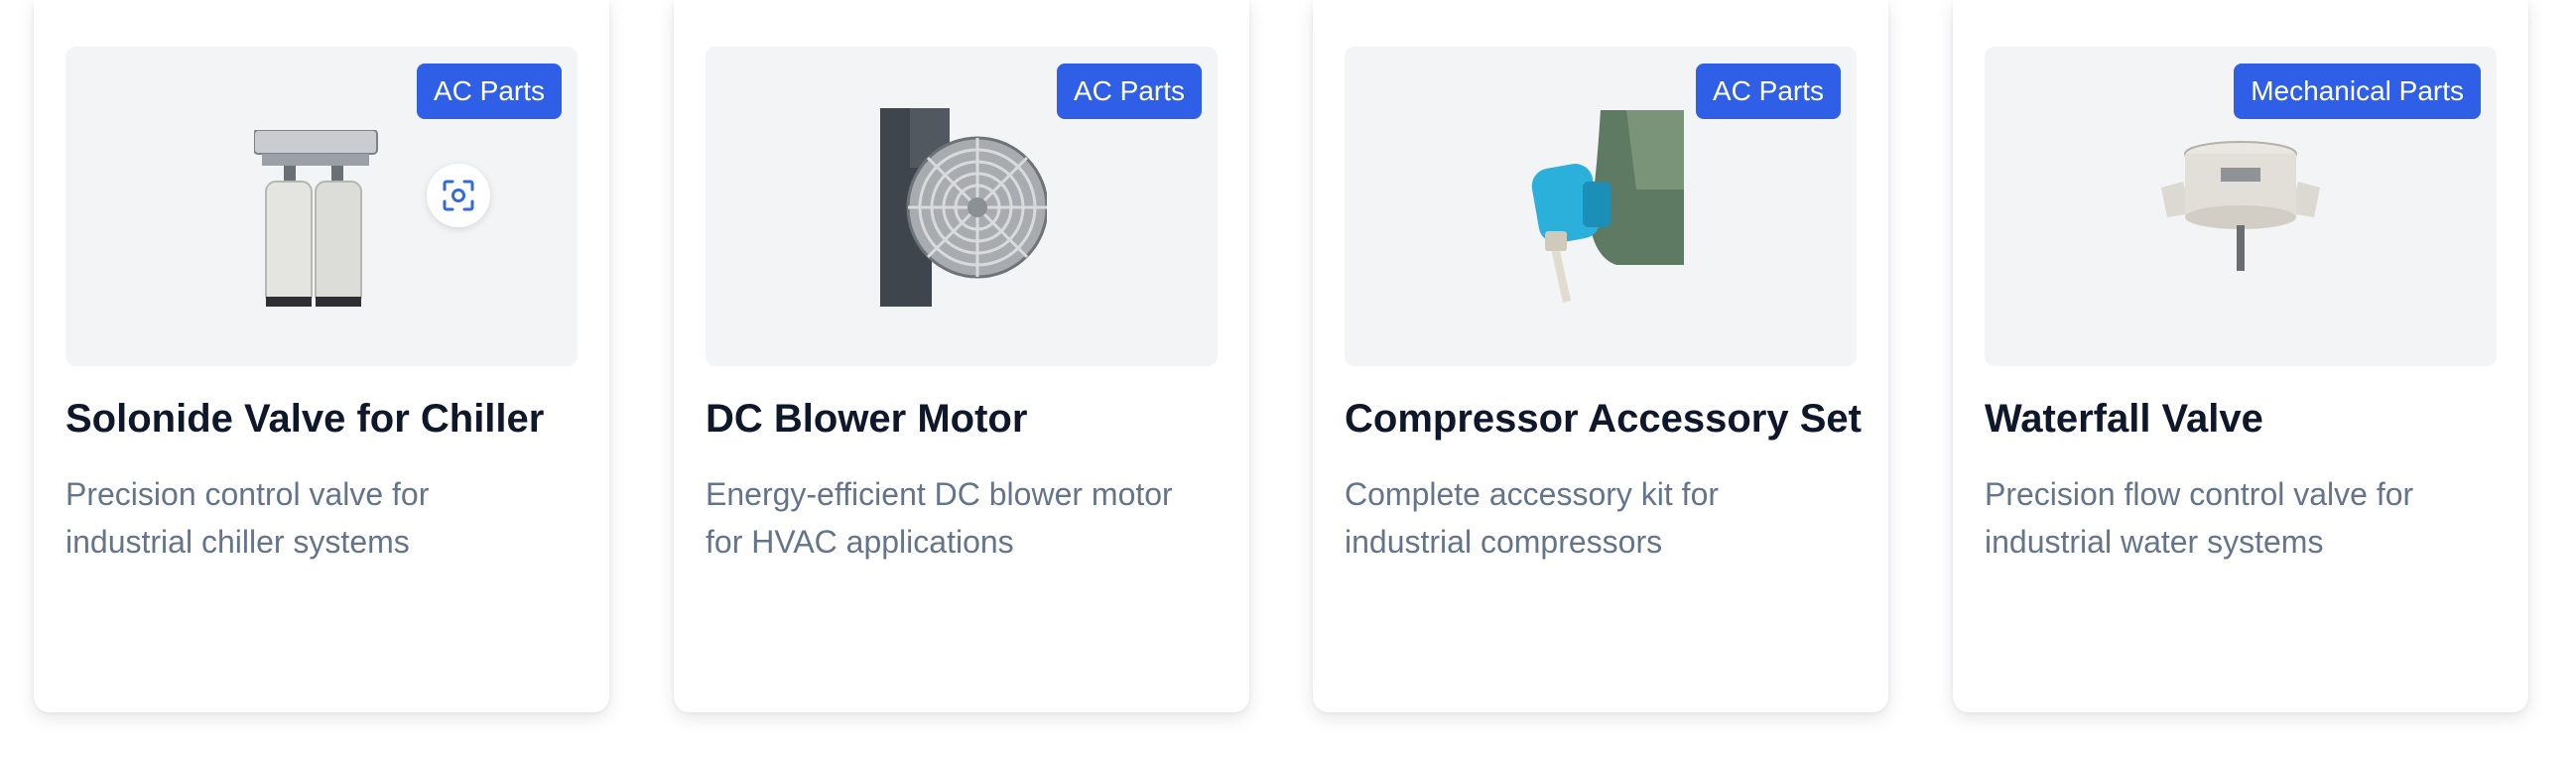 The image size is (2576, 764). What do you see at coordinates (304, 419) in the screenshot?
I see `product-title: Solonide Valve for Chiller` at bounding box center [304, 419].